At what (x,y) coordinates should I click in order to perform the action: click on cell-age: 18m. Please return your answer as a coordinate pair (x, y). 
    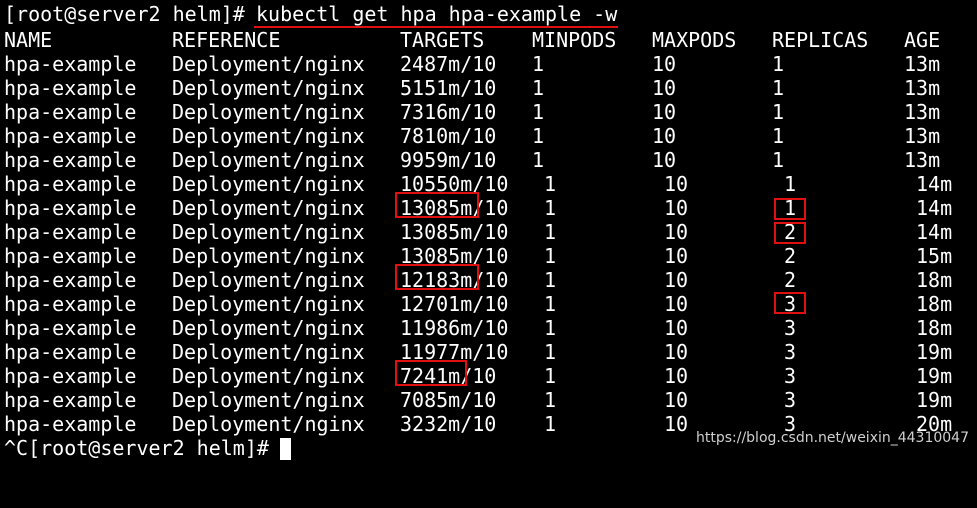
    Looking at the image, I should click on (934, 280).